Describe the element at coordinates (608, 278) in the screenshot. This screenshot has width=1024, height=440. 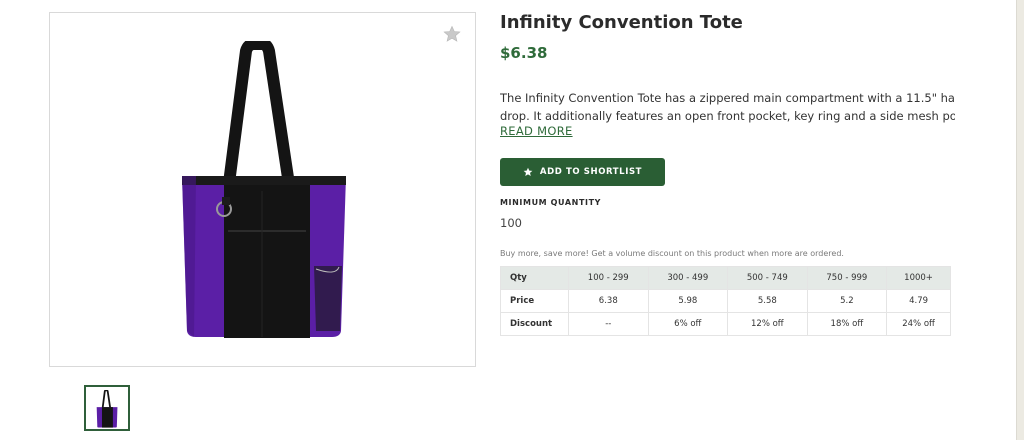
I see `header-cell: 100 - 299` at that location.